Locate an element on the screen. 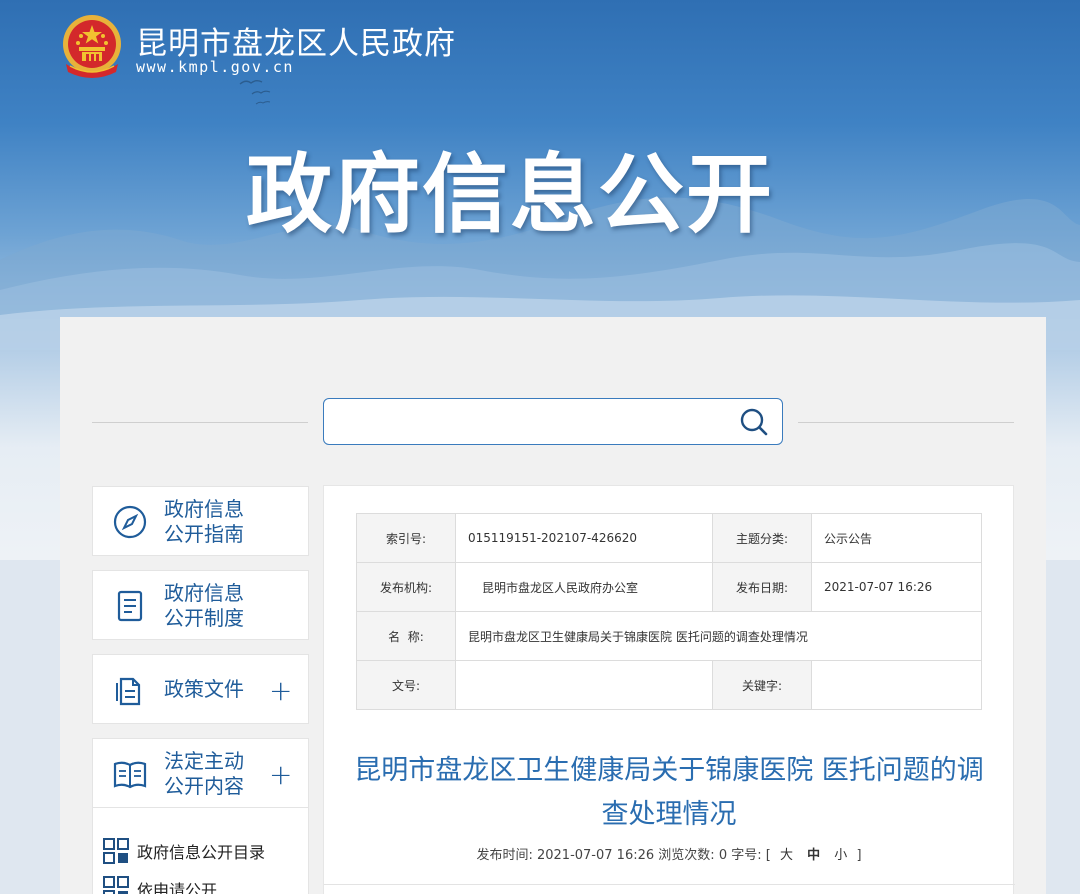 The height and width of the screenshot is (894, 1080). meta-key: 索引号: is located at coordinates (406, 538).